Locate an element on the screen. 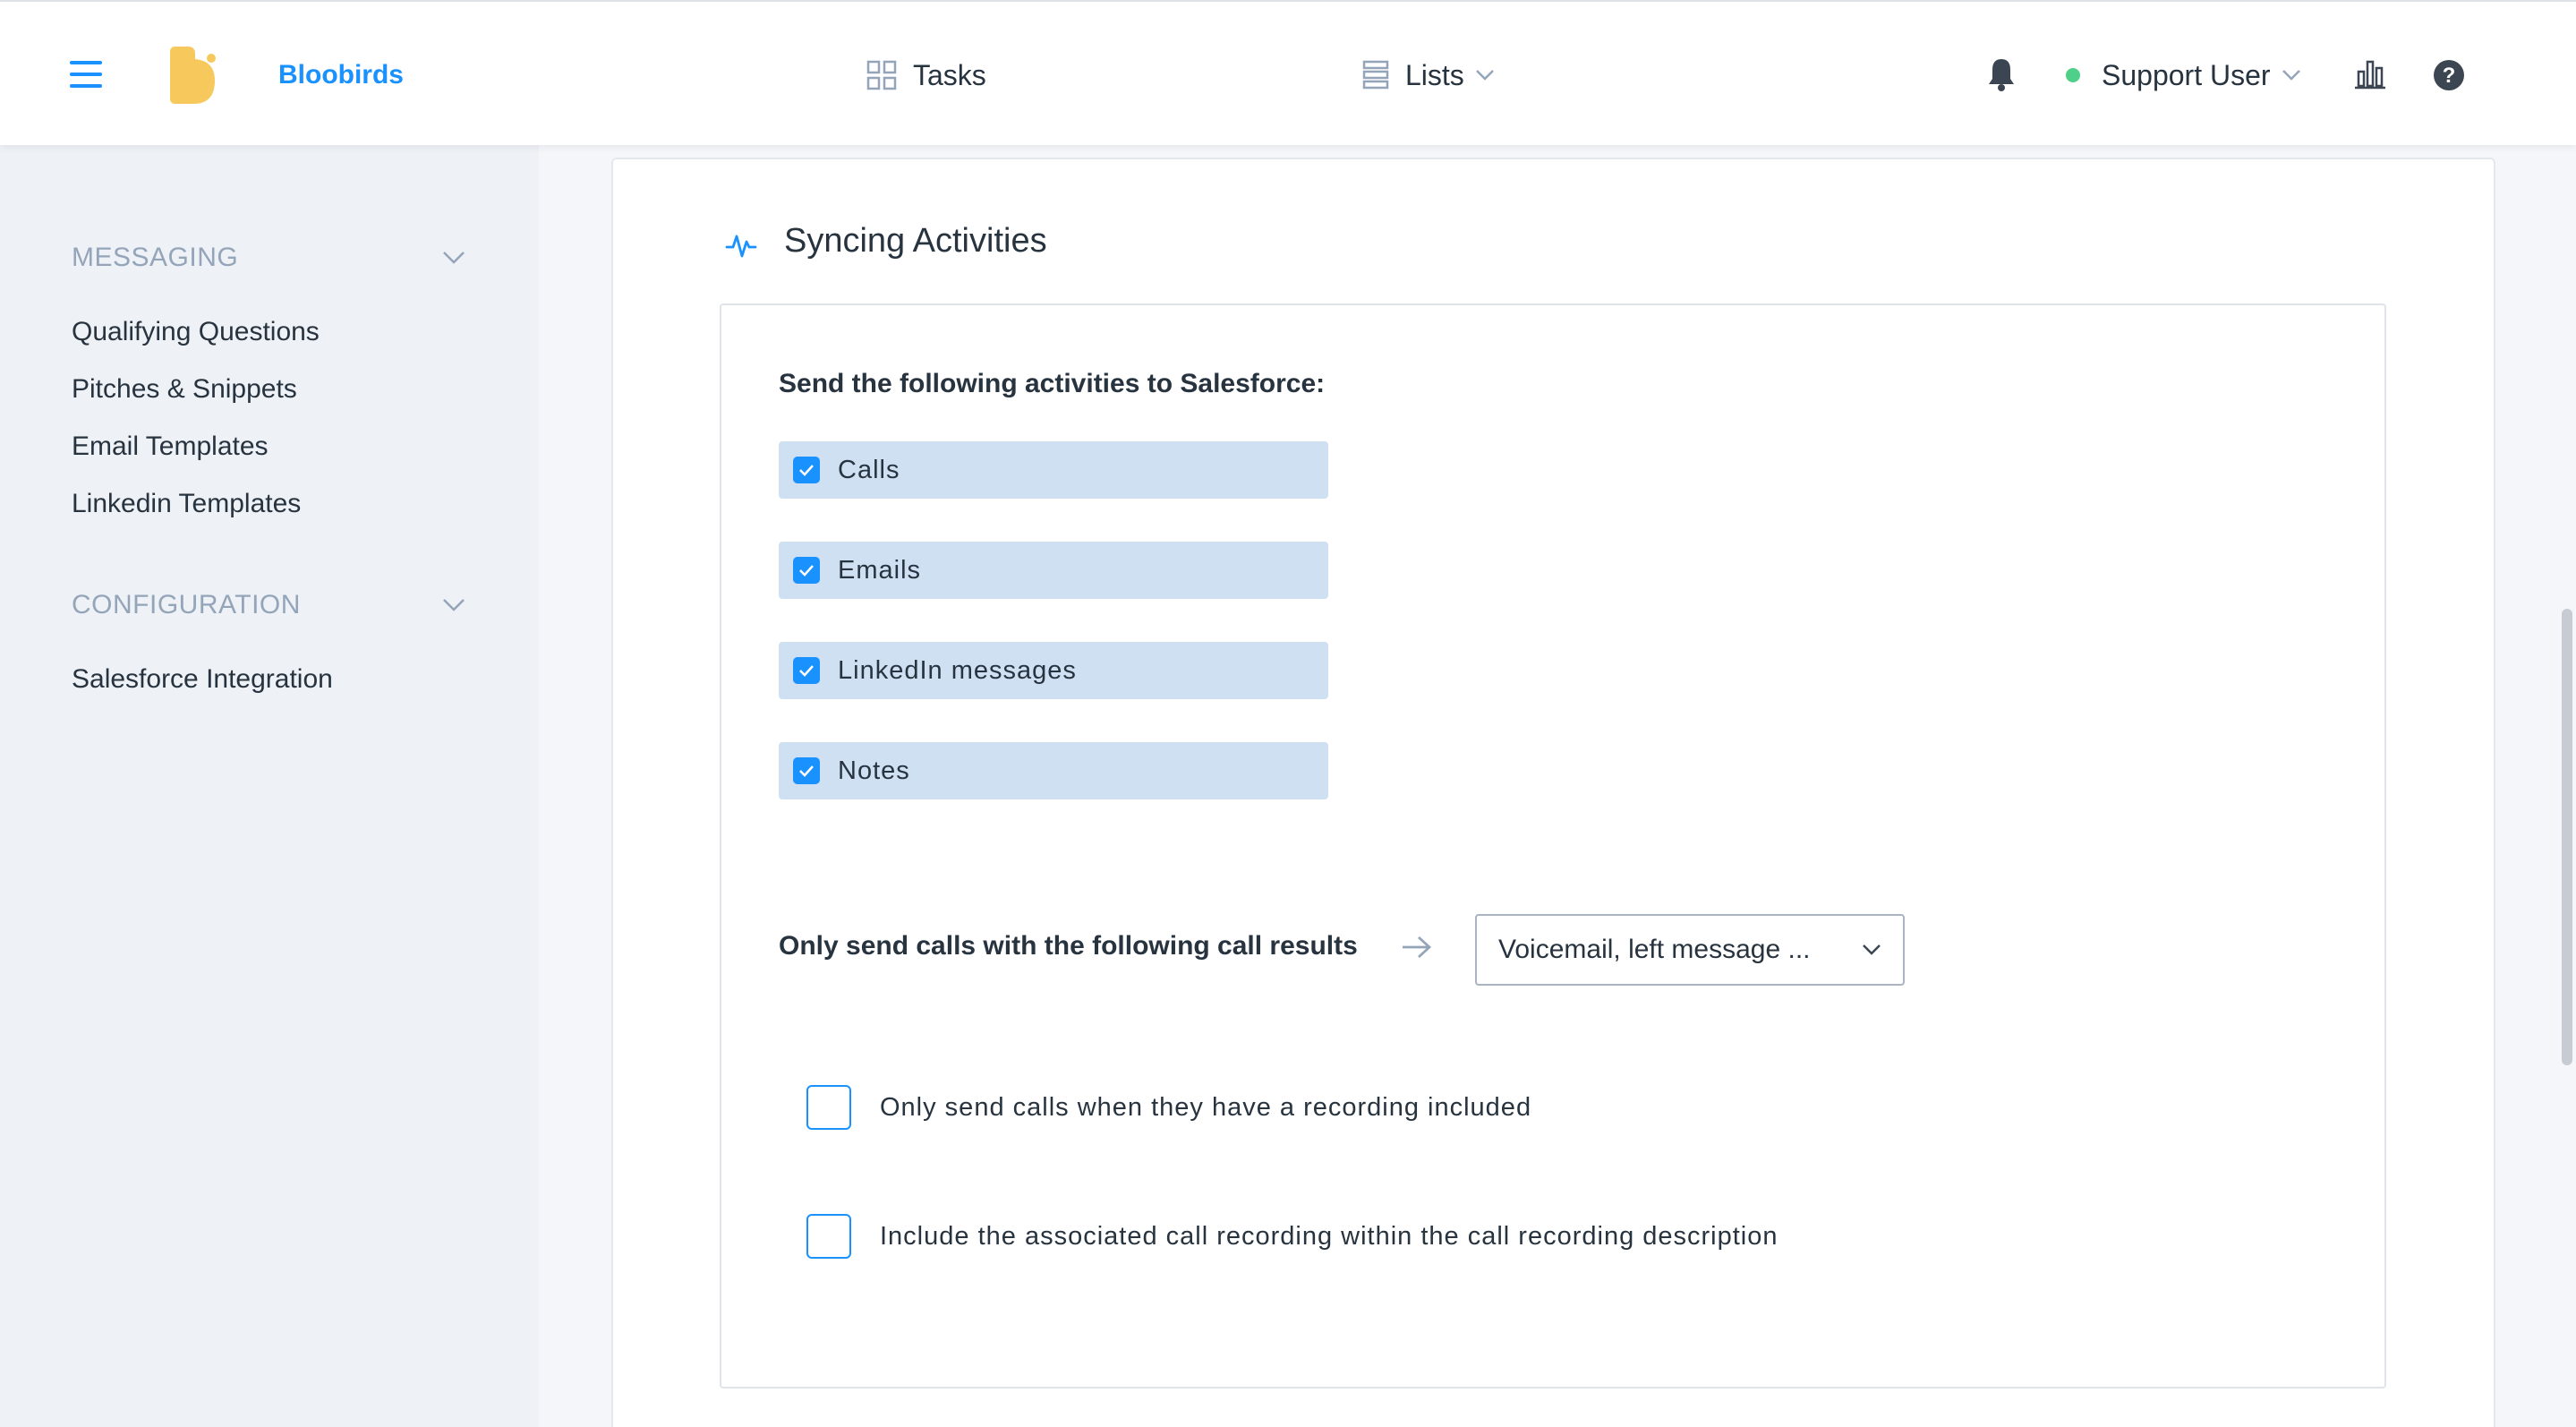 The width and height of the screenshot is (2576, 1427). list-icon is located at coordinates (1375, 75).